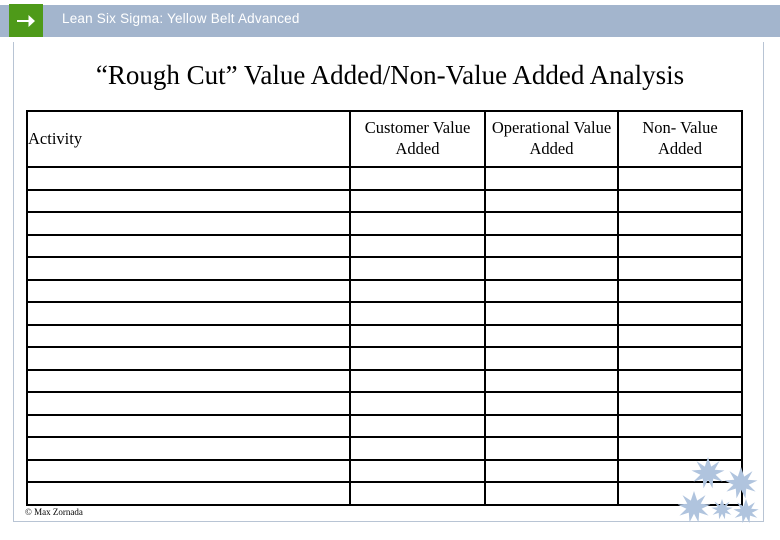 This screenshot has height=540, width=780. Describe the element at coordinates (54, 512) in the screenshot. I see `copyright-credit: © Max Zornada` at that location.